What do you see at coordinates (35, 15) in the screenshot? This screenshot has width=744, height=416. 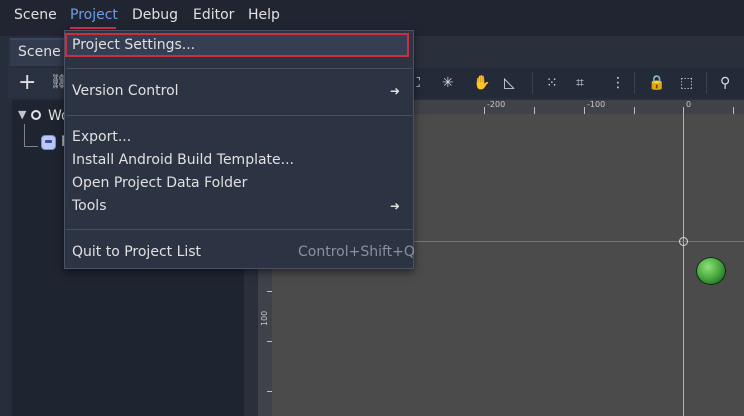 I see `menu-scene: Scene` at bounding box center [35, 15].